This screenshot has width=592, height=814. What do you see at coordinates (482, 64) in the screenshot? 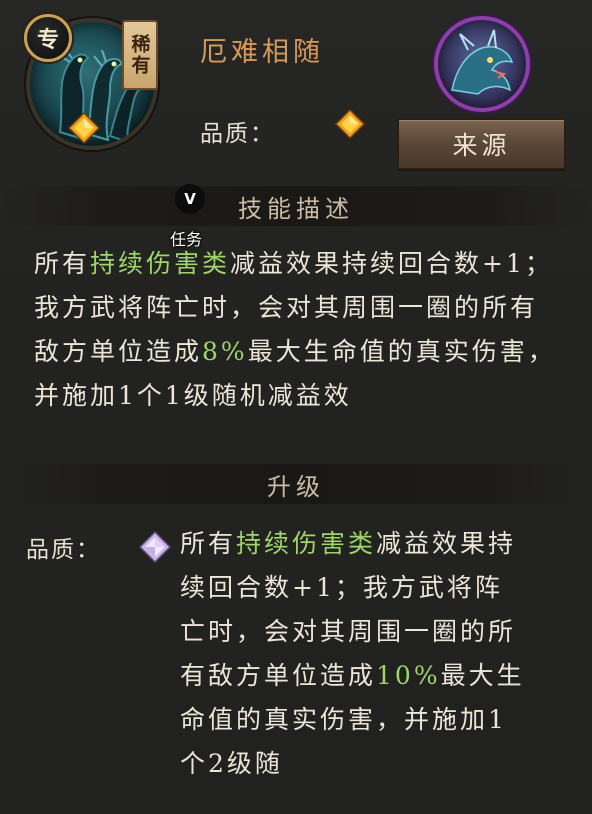
I see `dragon-portrait` at bounding box center [482, 64].